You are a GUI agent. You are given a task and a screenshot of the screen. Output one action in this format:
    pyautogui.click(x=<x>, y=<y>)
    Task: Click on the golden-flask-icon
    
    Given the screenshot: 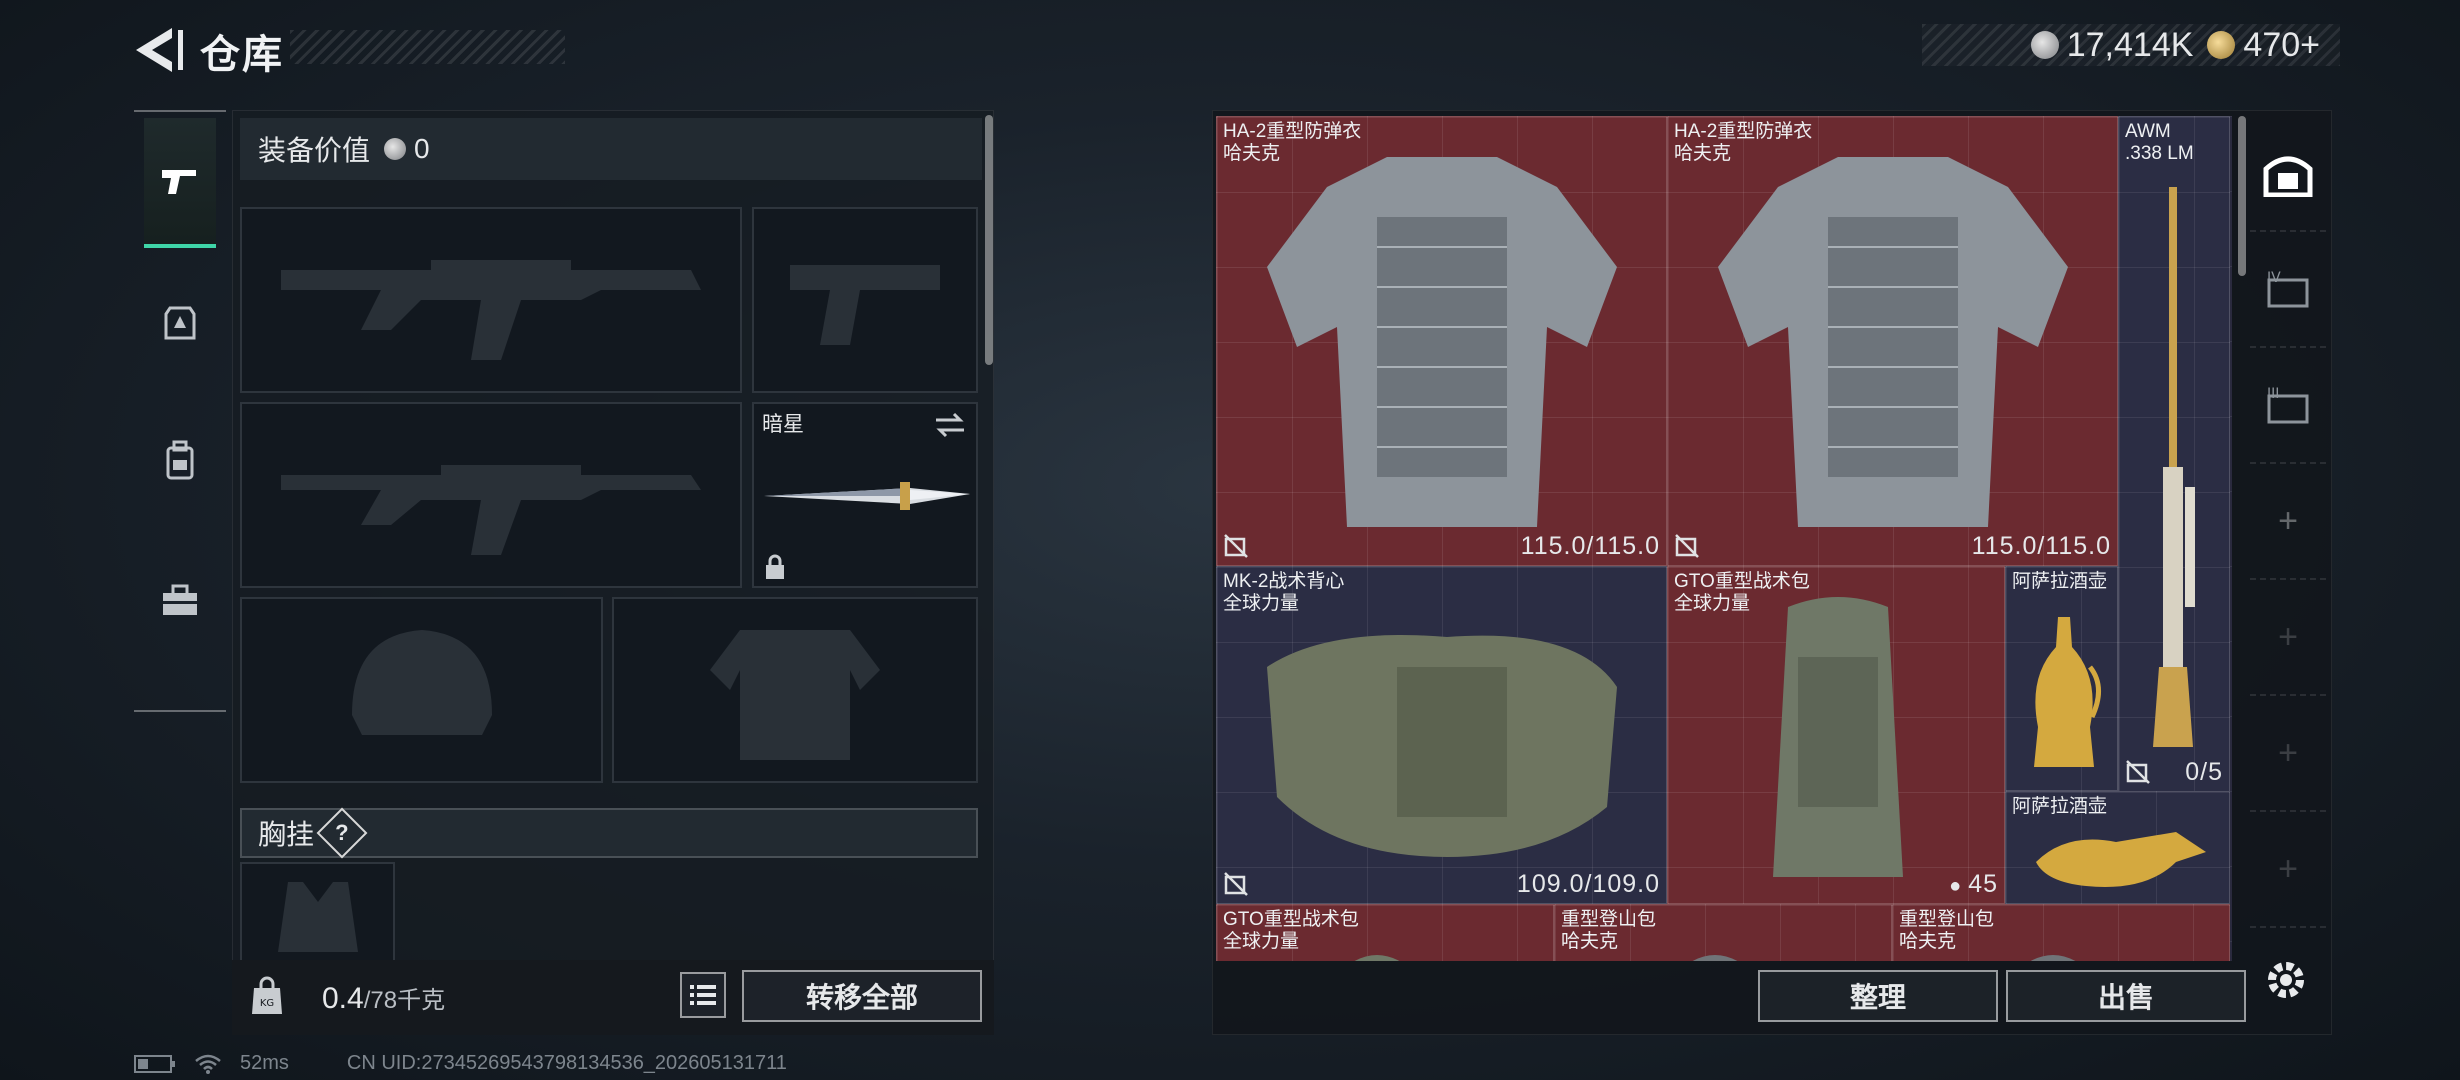 What is the action you would take?
    pyautogui.click(x=2121, y=859)
    